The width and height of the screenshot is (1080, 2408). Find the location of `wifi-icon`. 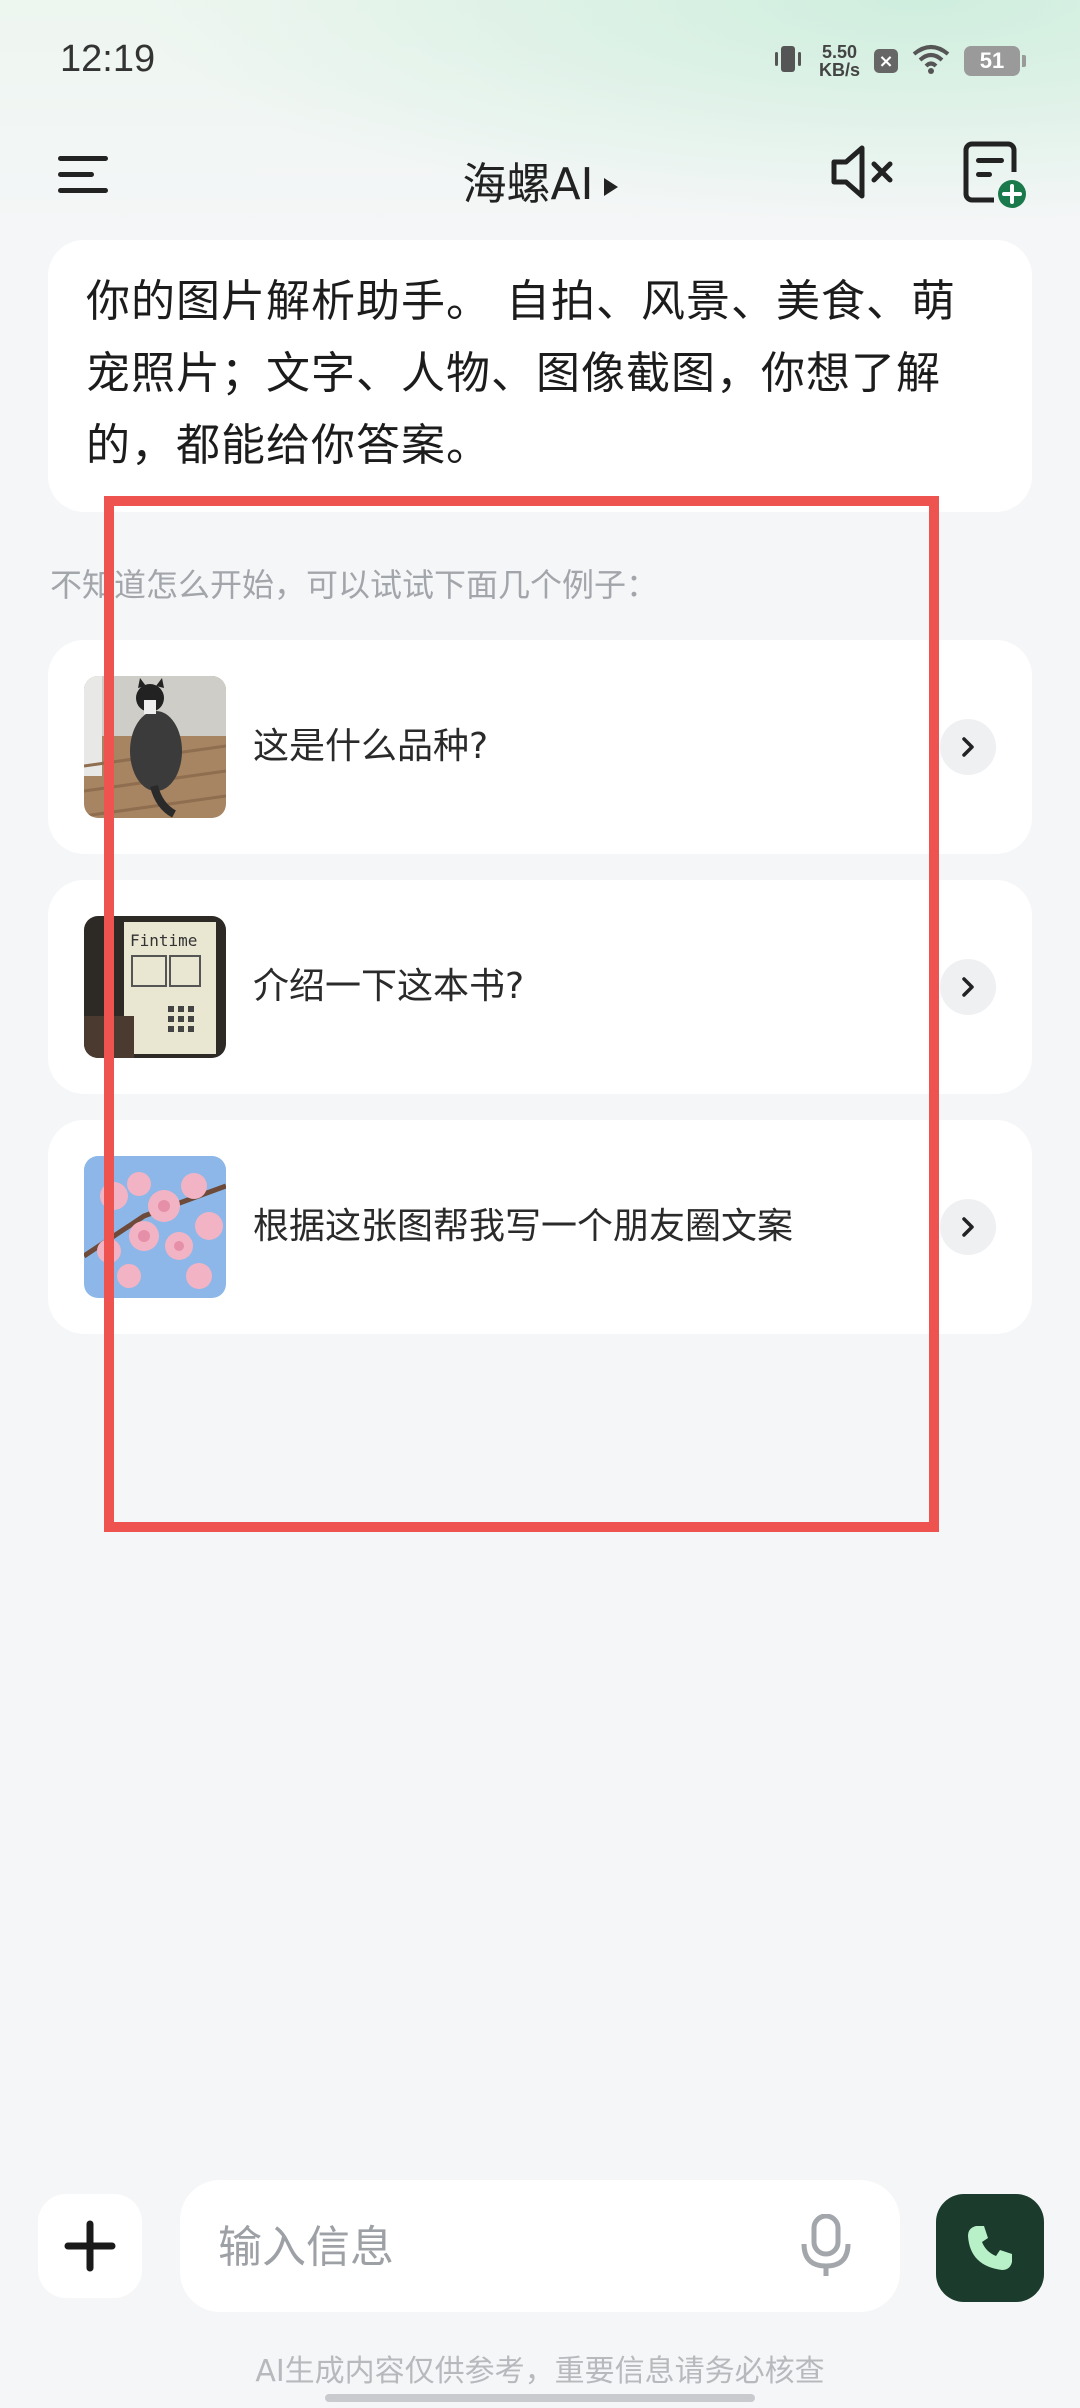

wifi-icon is located at coordinates (931, 61).